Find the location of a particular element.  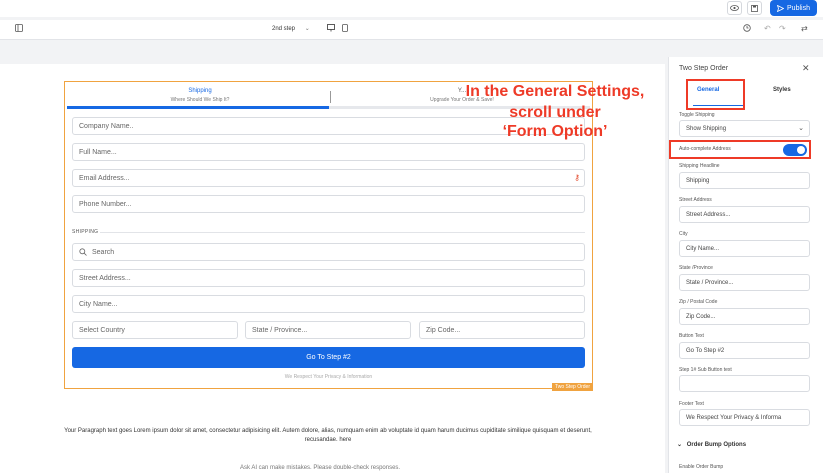

close-icon: ✕ is located at coordinates (806, 68).